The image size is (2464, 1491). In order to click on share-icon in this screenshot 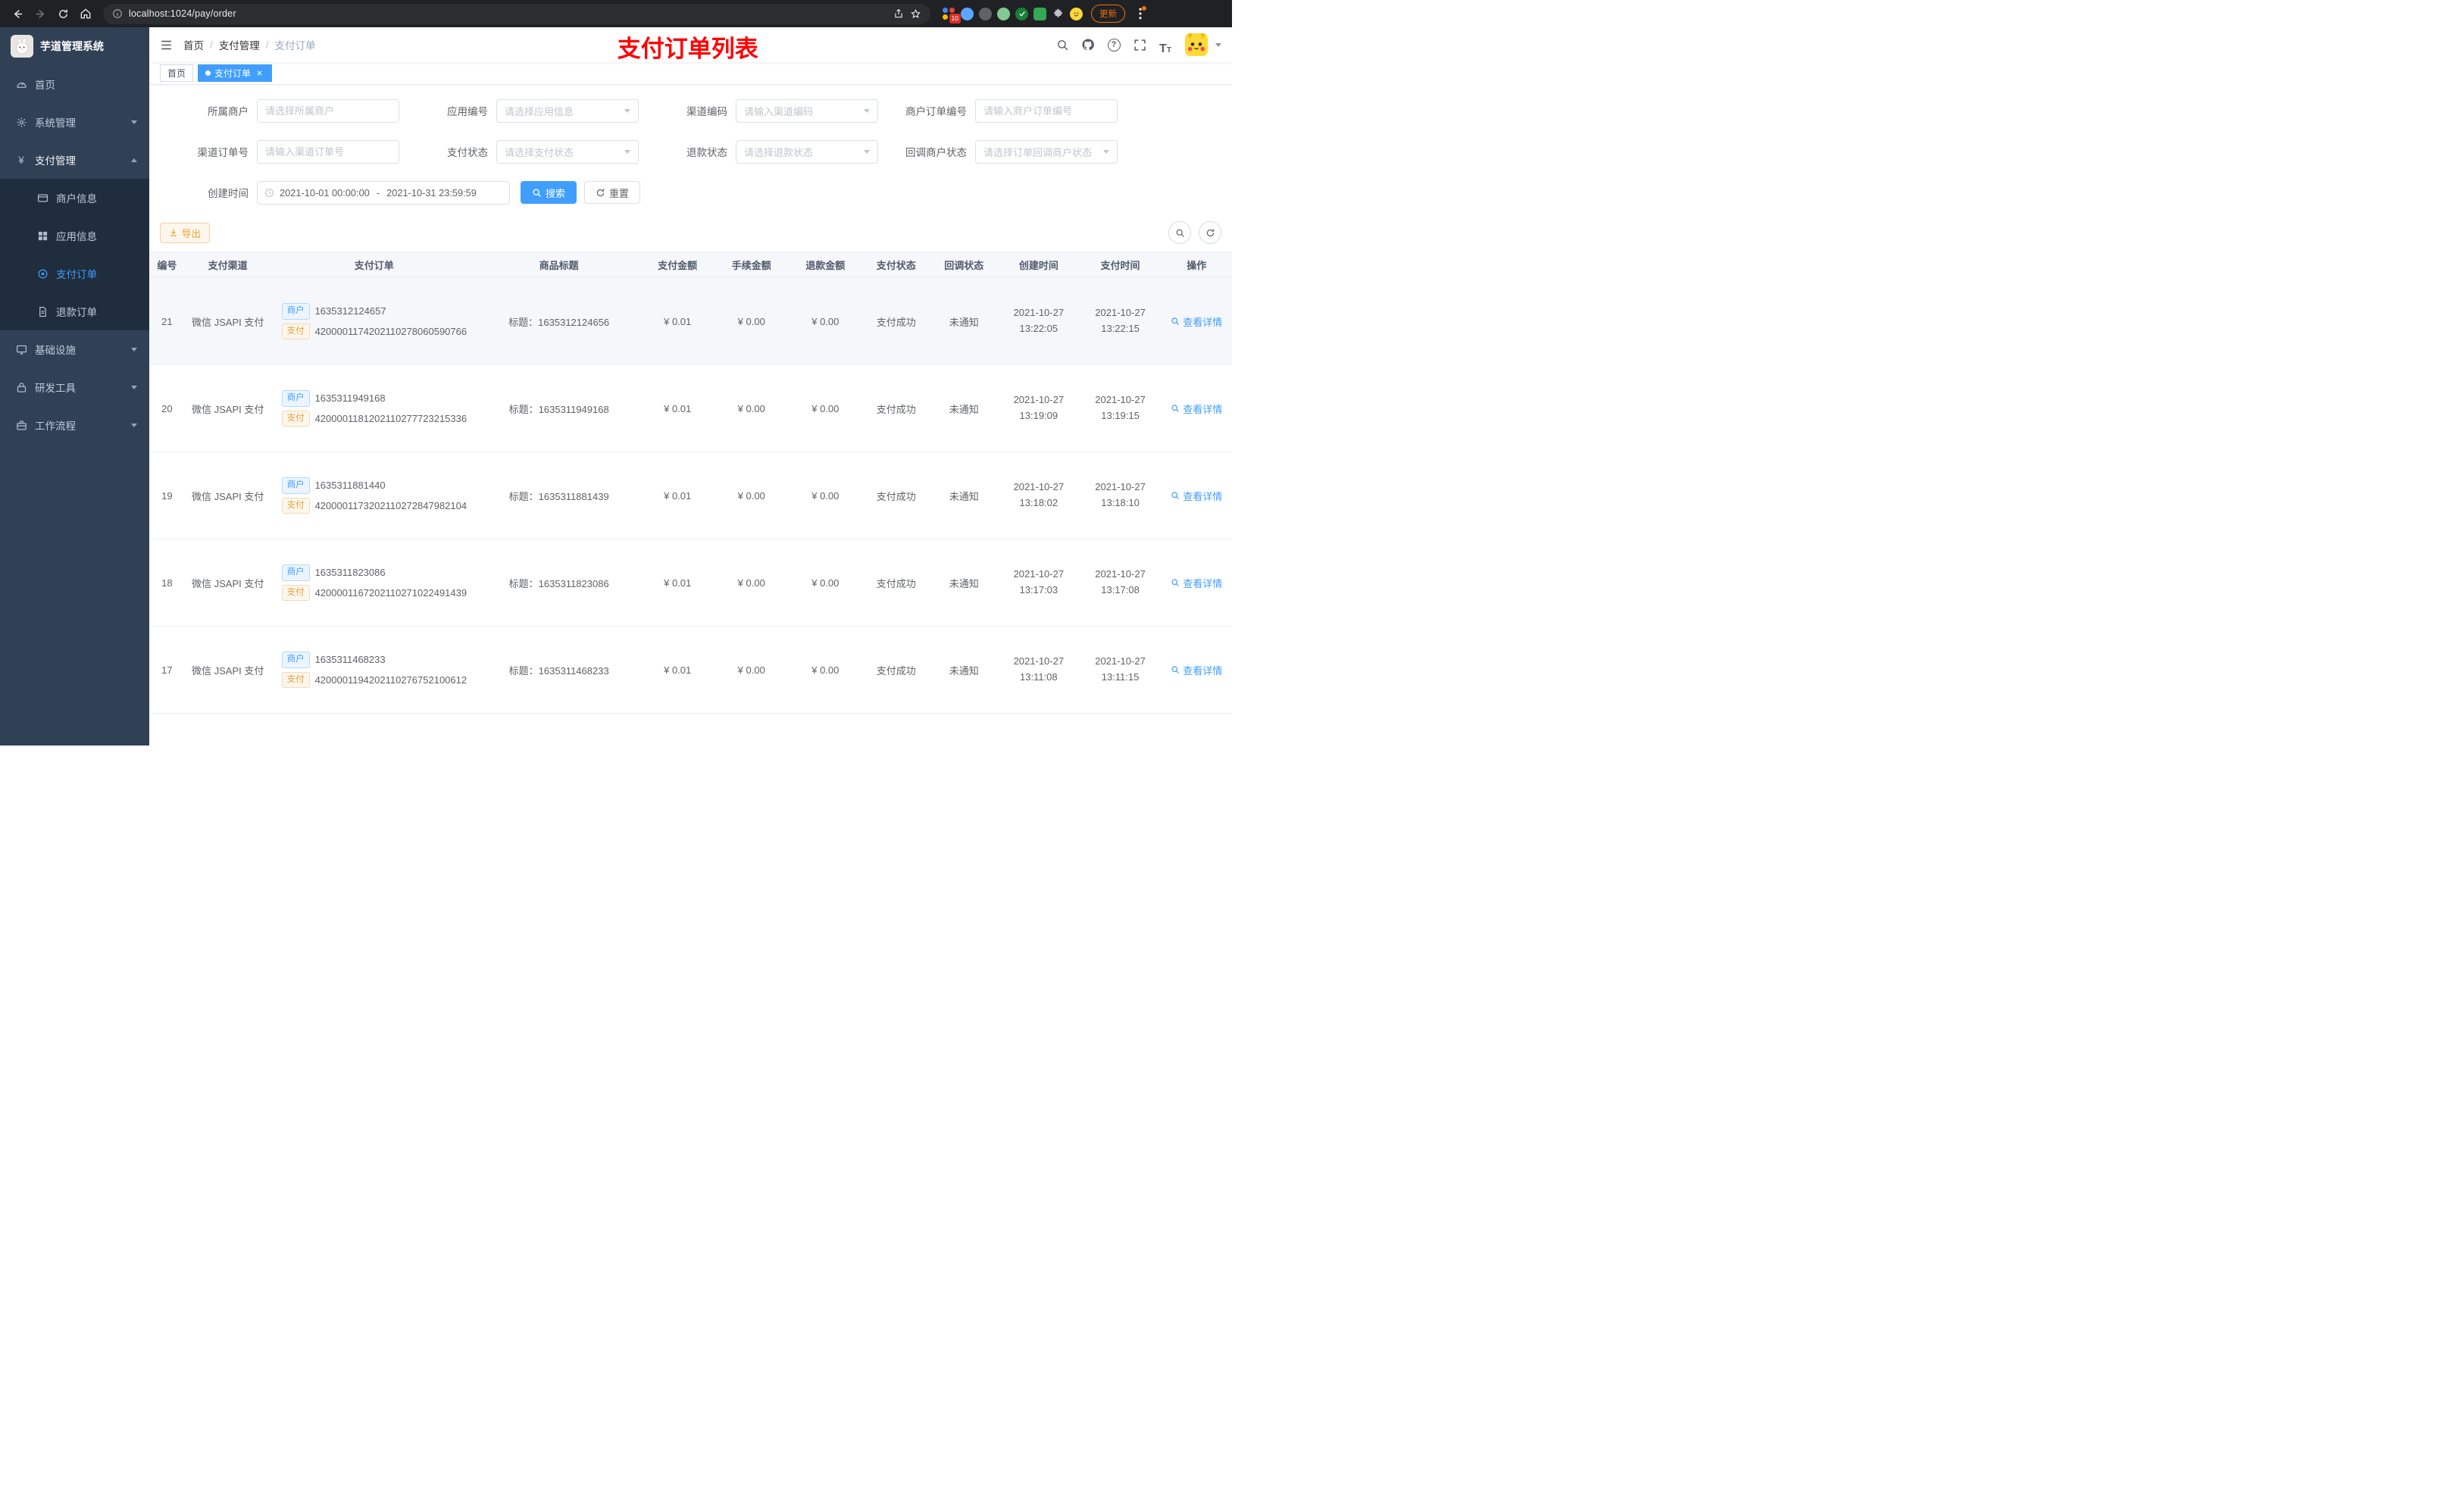, I will do `click(898, 13)`.